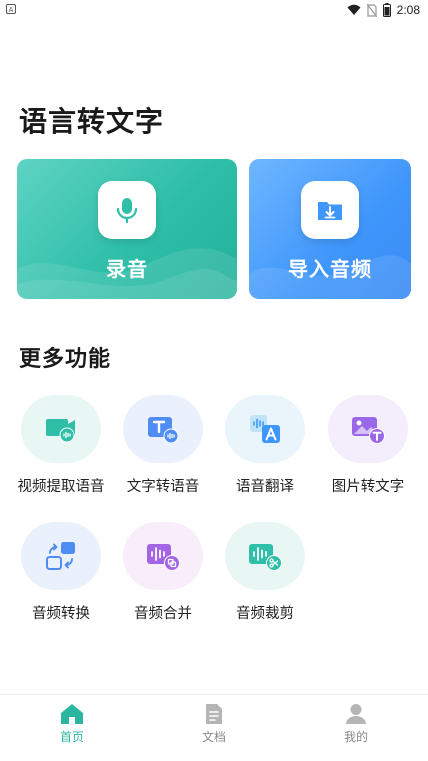 The height and width of the screenshot is (761, 428). I want to click on import-audio-card-label: 导入音频, so click(330, 269).